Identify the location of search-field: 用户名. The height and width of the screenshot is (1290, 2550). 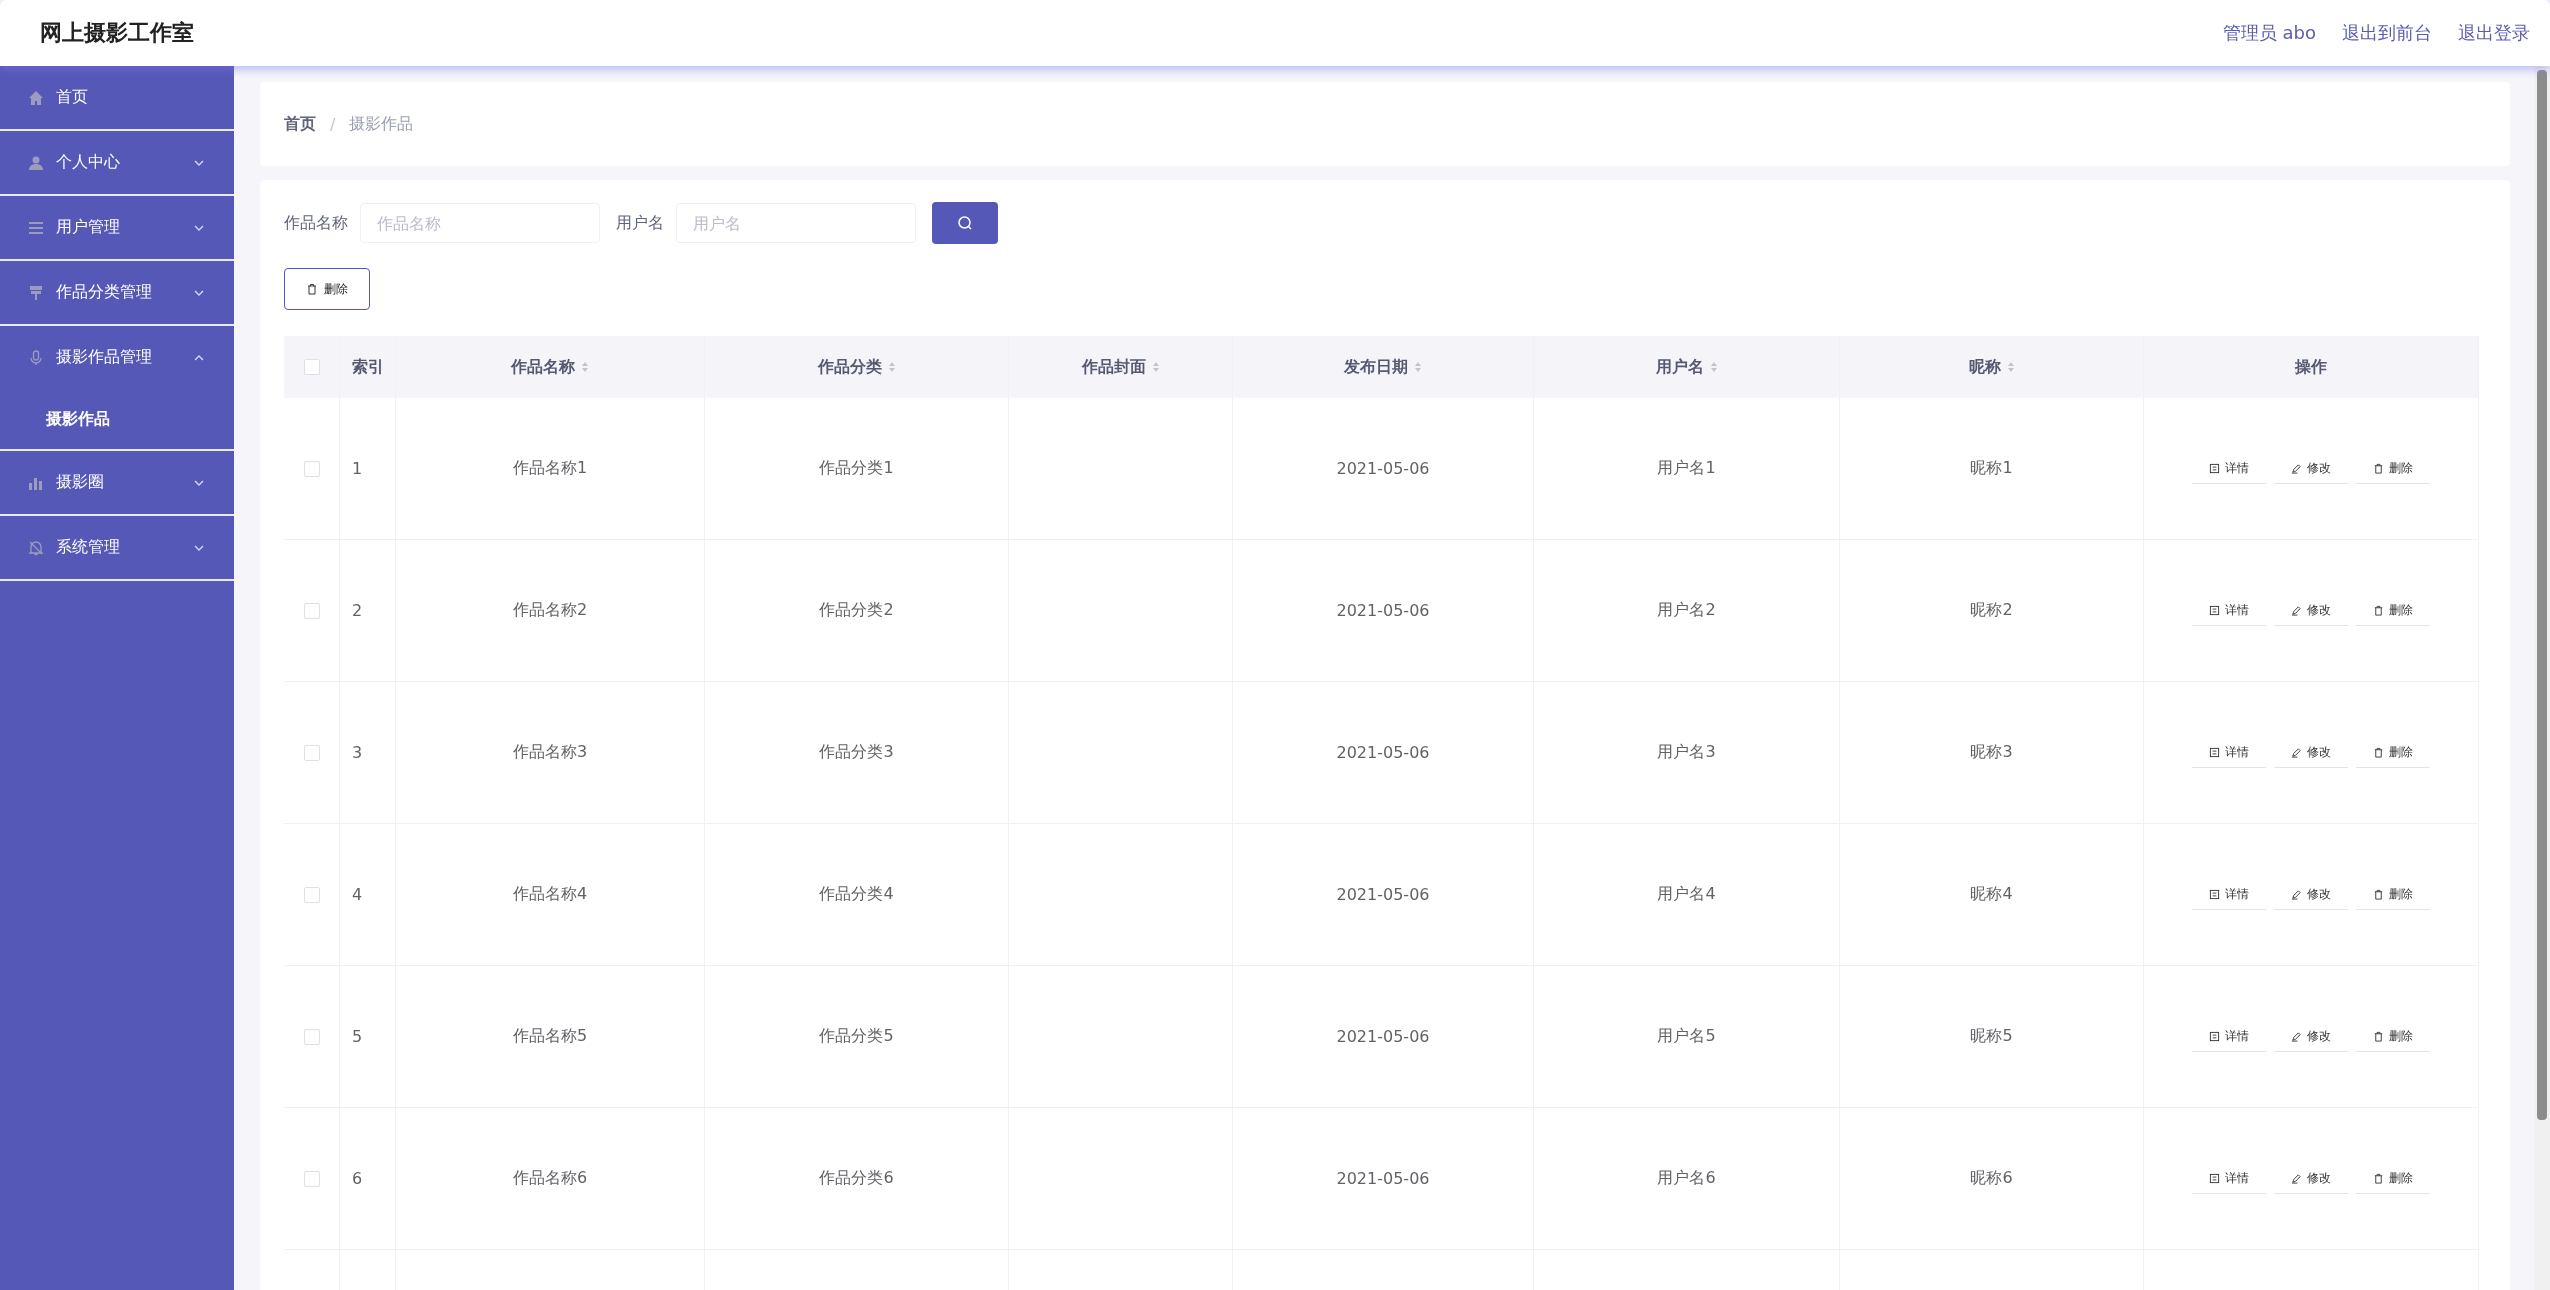
(796, 223).